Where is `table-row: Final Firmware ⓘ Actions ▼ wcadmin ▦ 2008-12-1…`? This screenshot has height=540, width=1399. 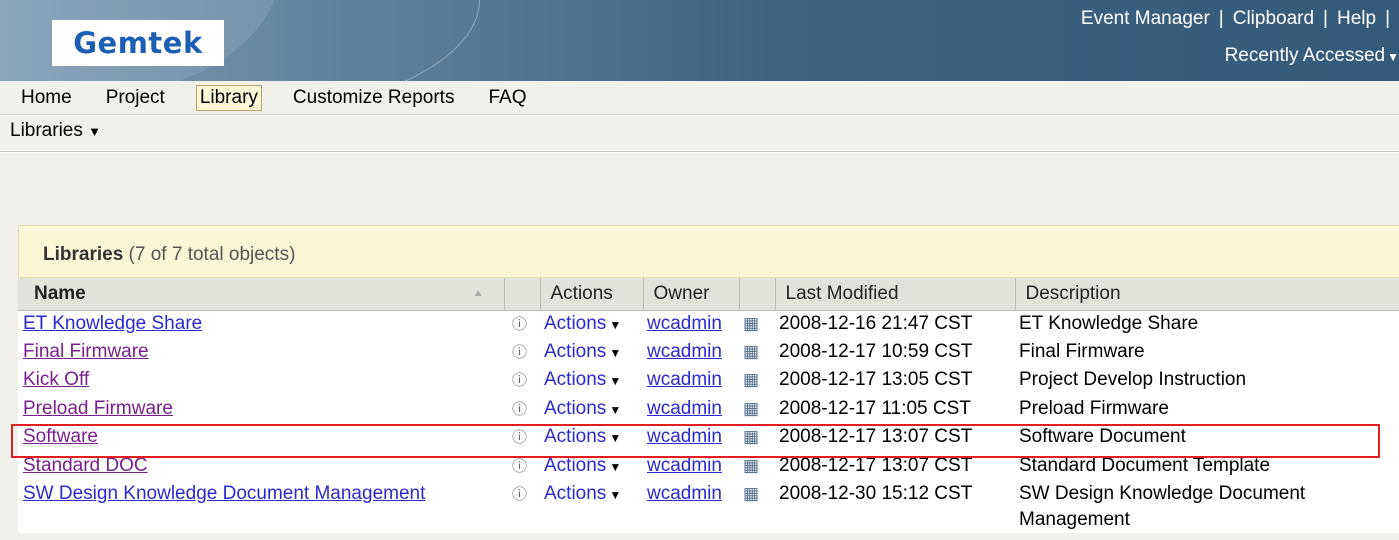
table-row: Final Firmware ⓘ Actions ▼ wcadmin ▦ 2008-12-1… is located at coordinates (708, 353).